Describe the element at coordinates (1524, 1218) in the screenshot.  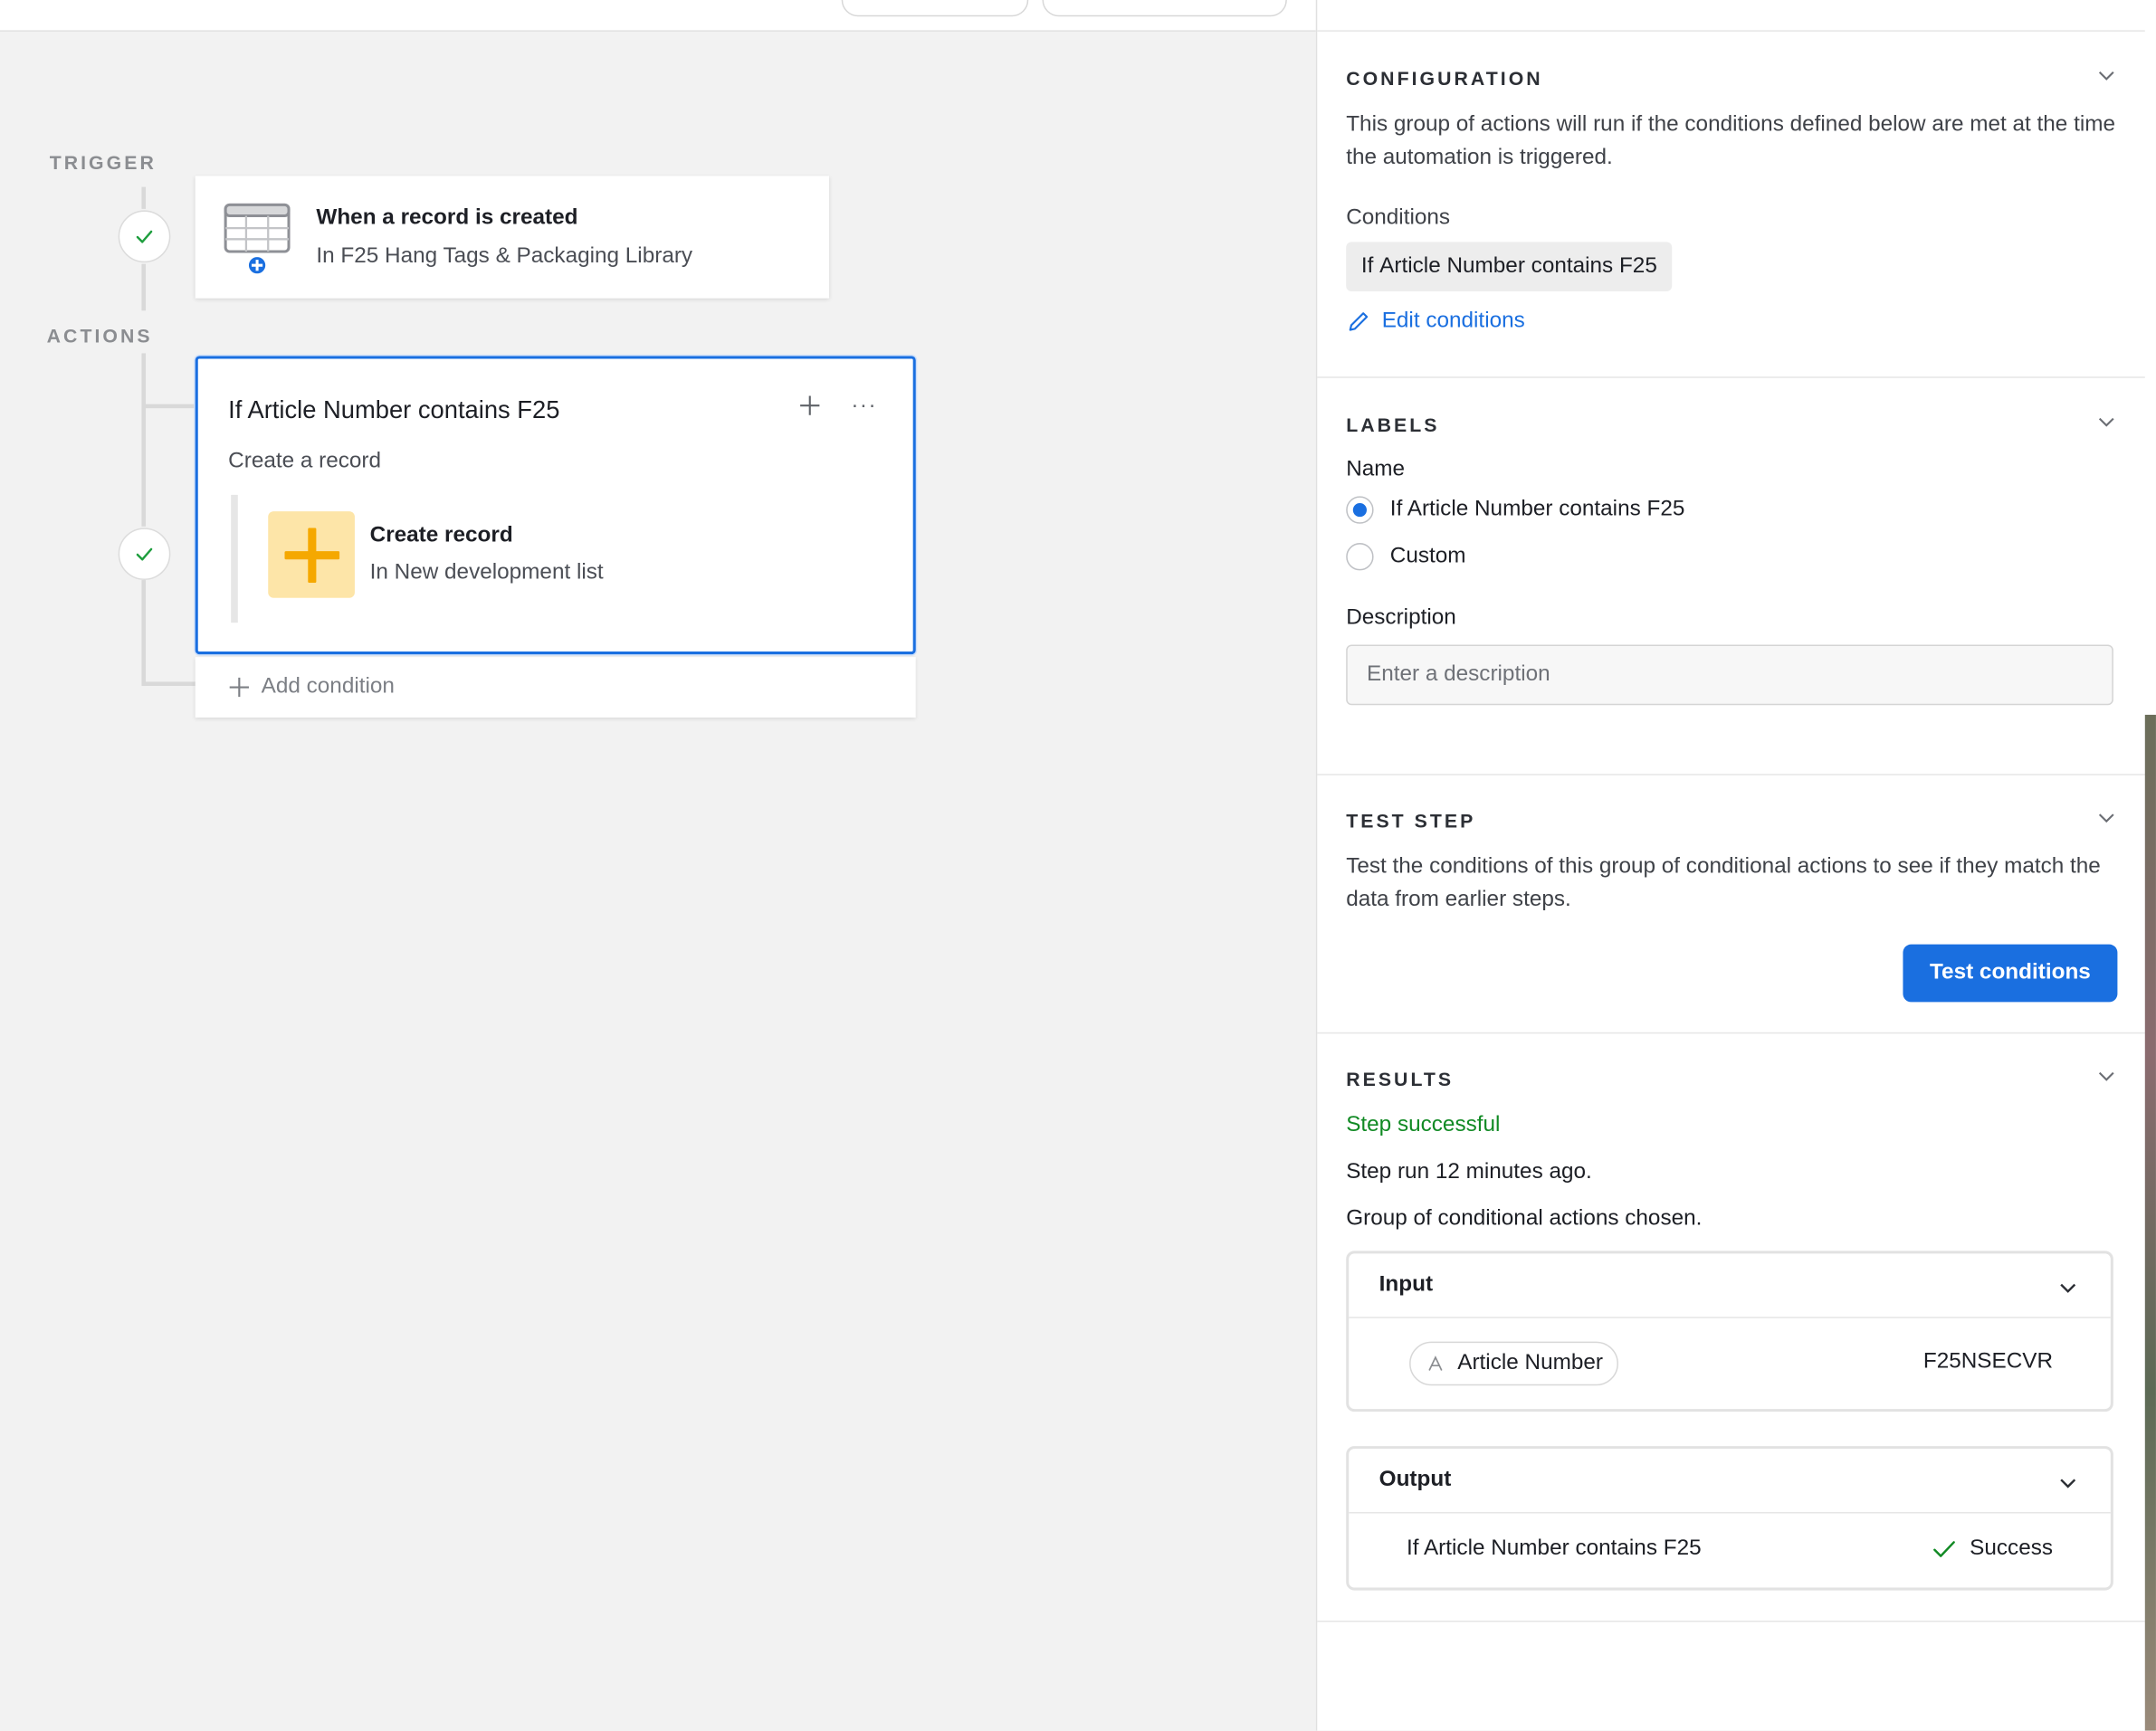
I see `group-chosen-text: Group of conditional actions chosen.` at that location.